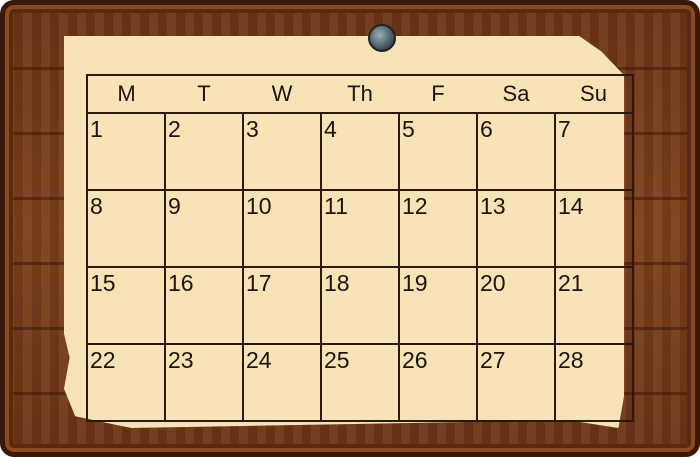  What do you see at coordinates (516, 305) in the screenshot?
I see `calendar-day-cell: 20` at bounding box center [516, 305].